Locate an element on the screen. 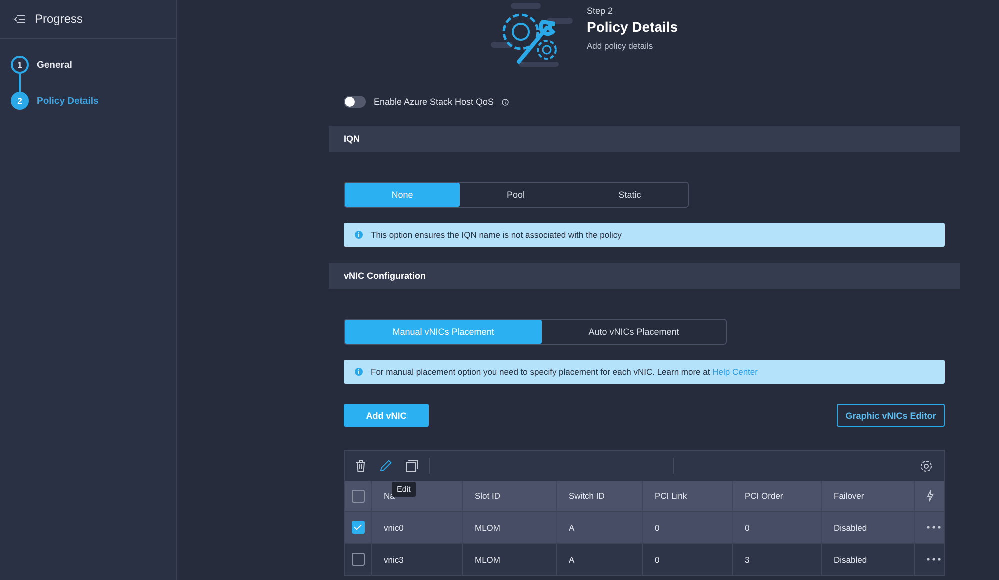 This screenshot has height=580, width=999. page-title: Policy Details is located at coordinates (632, 27).